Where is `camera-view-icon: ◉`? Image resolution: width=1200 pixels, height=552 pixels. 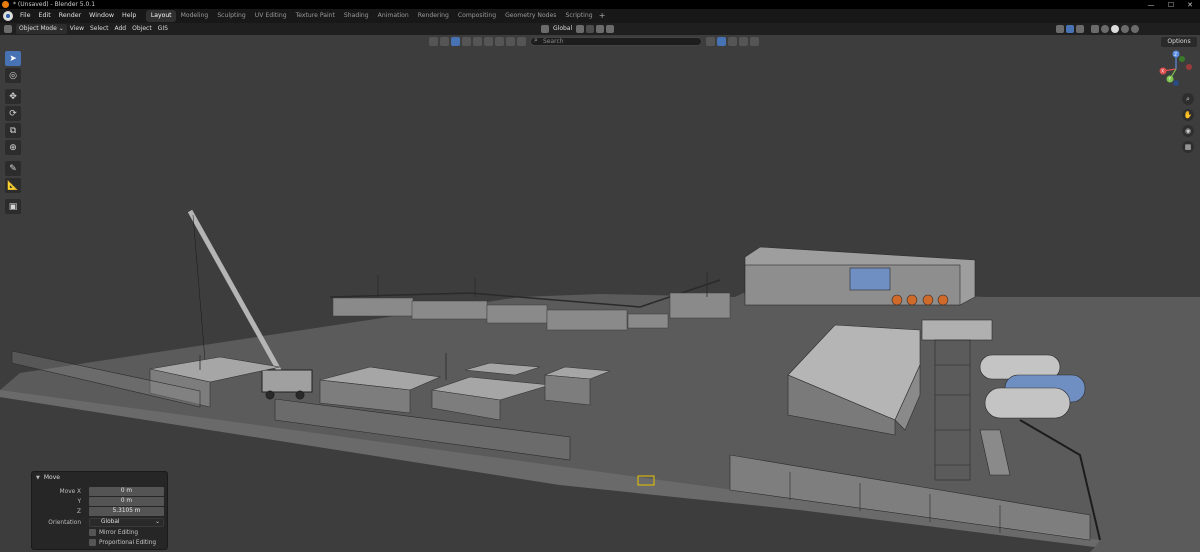 camera-view-icon: ◉ is located at coordinates (1188, 131).